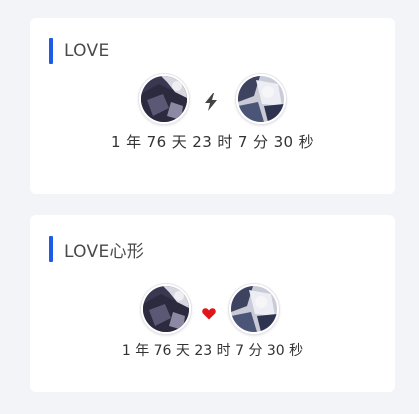 This screenshot has height=414, width=419. Describe the element at coordinates (211, 102) in the screenshot. I see `lightning-icon` at that location.